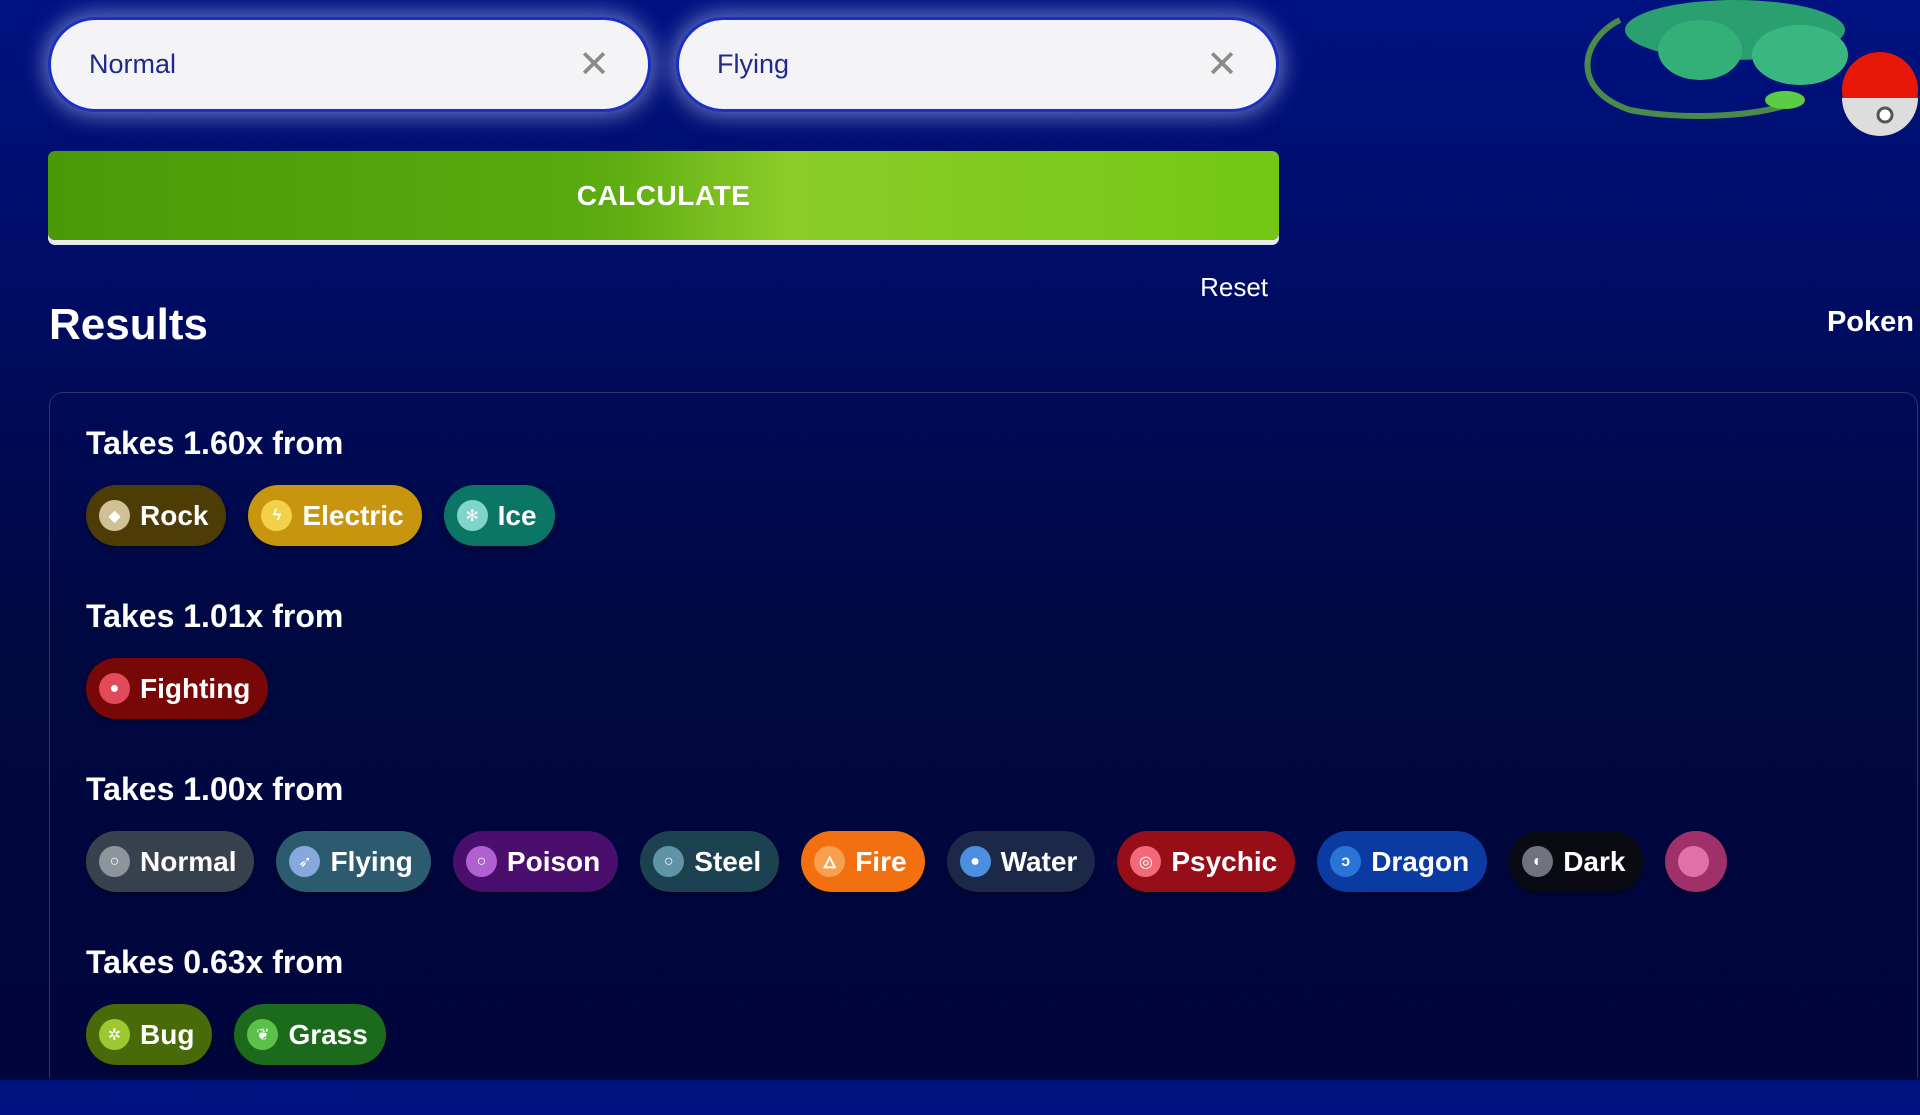 The width and height of the screenshot is (1920, 1115). I want to click on dragon-icon: ↄ, so click(1346, 861).